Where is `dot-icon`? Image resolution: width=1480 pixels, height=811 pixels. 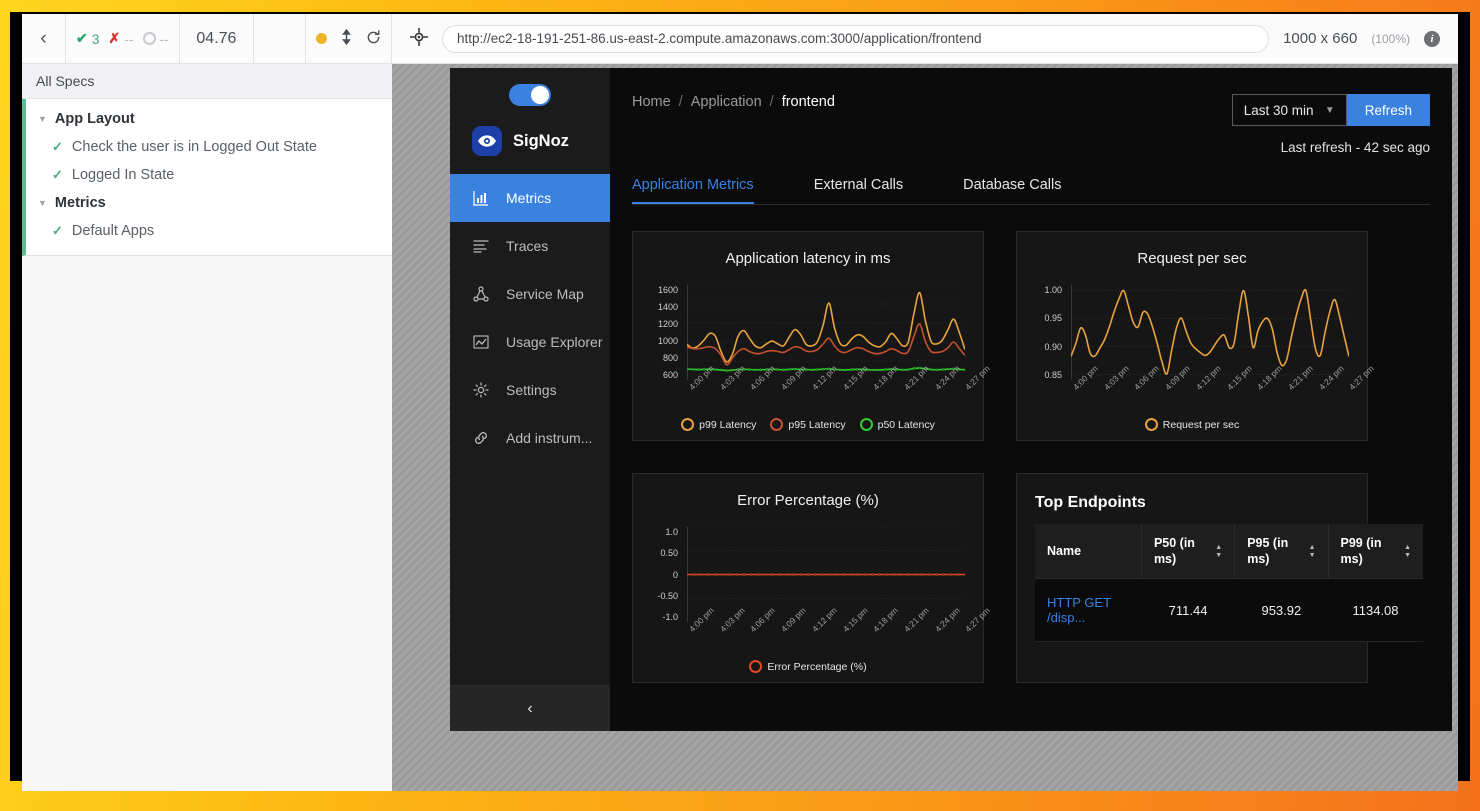
dot-icon is located at coordinates (321, 38).